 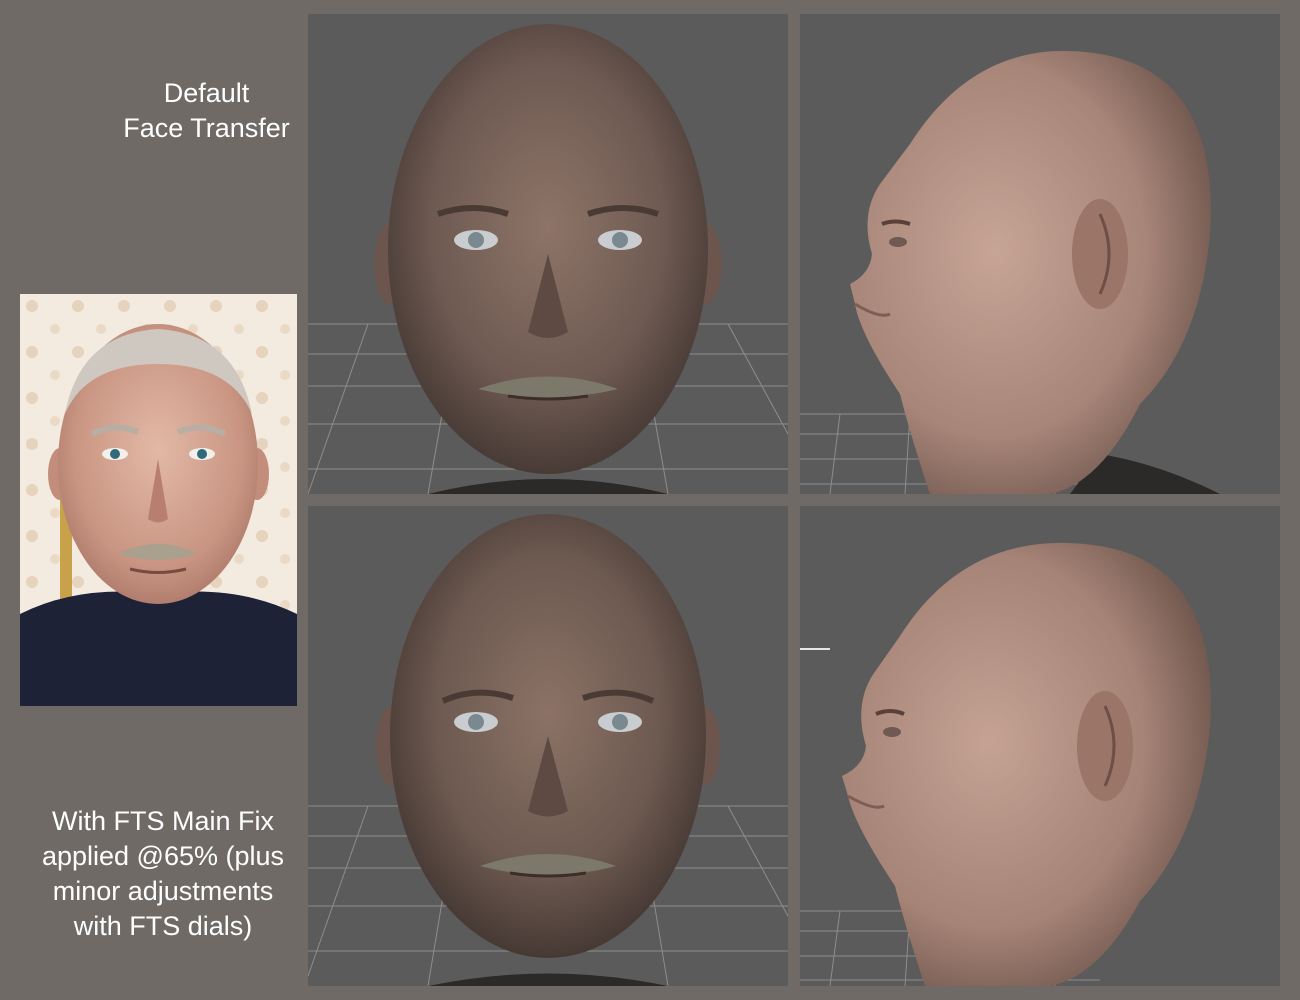 I want to click on caption-line: Default, so click(x=206, y=93).